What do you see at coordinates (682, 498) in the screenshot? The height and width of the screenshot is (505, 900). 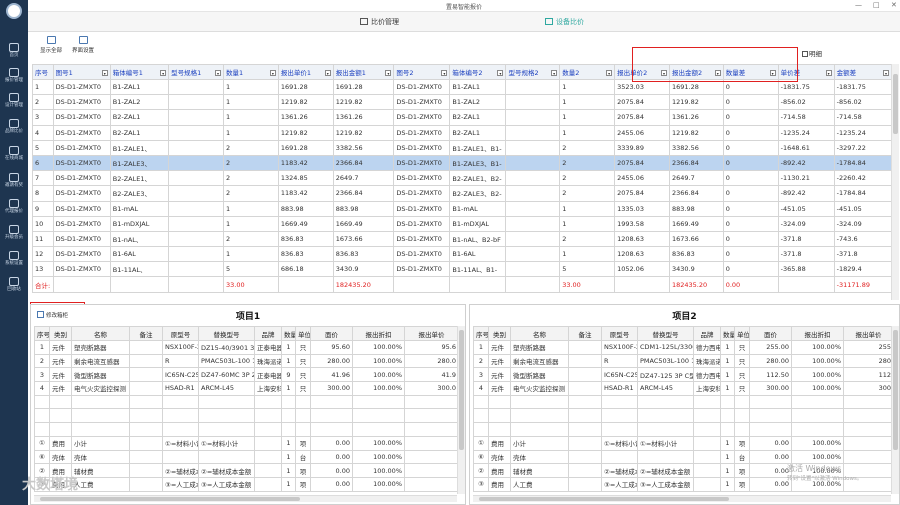 I see `project2-hscrollbar` at bounding box center [682, 498].